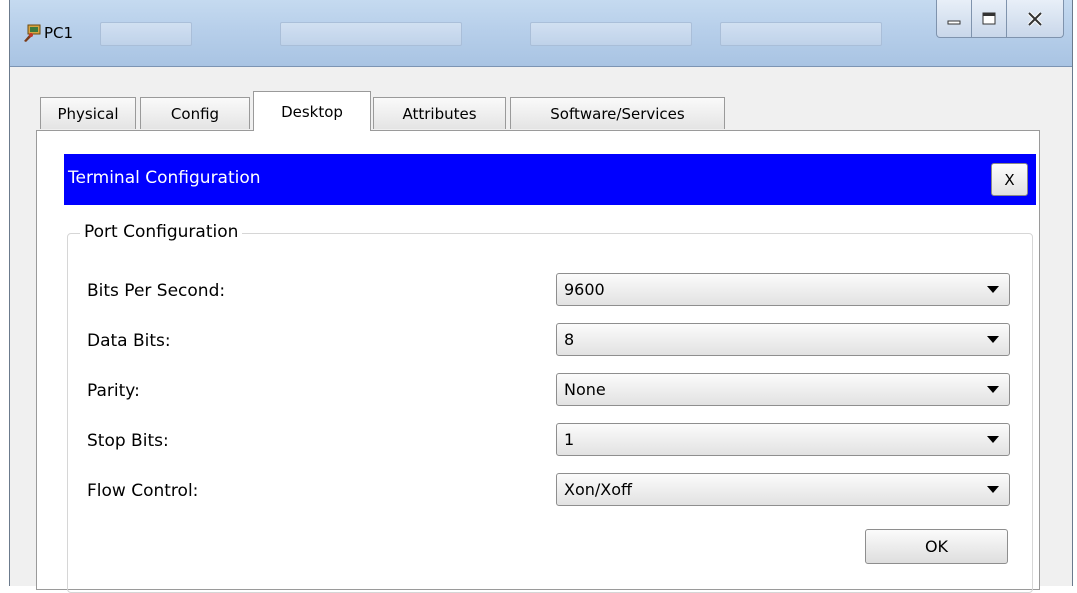 This screenshot has height=593, width=1077. Describe the element at coordinates (128, 441) in the screenshot. I see `stop-bits-label: Stop Bits:` at that location.